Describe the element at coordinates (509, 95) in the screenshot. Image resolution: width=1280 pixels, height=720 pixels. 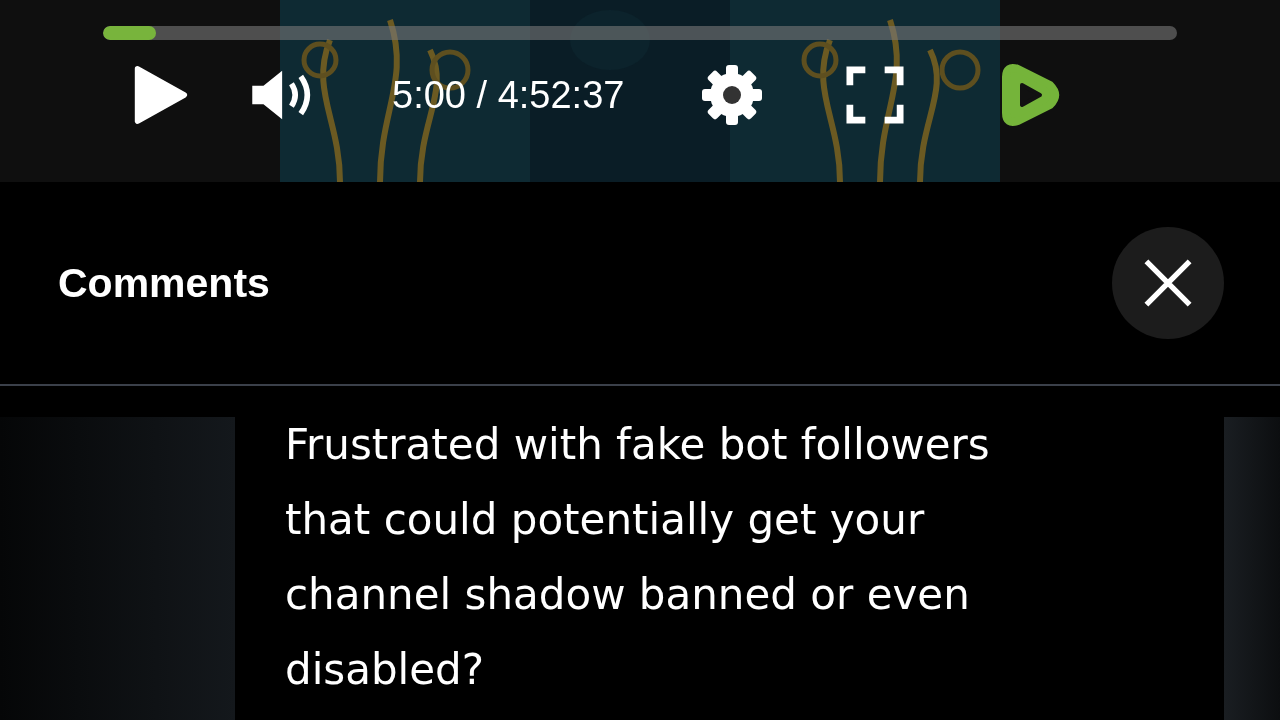
I see `time-display: 5:00 / 4:52:37` at that location.